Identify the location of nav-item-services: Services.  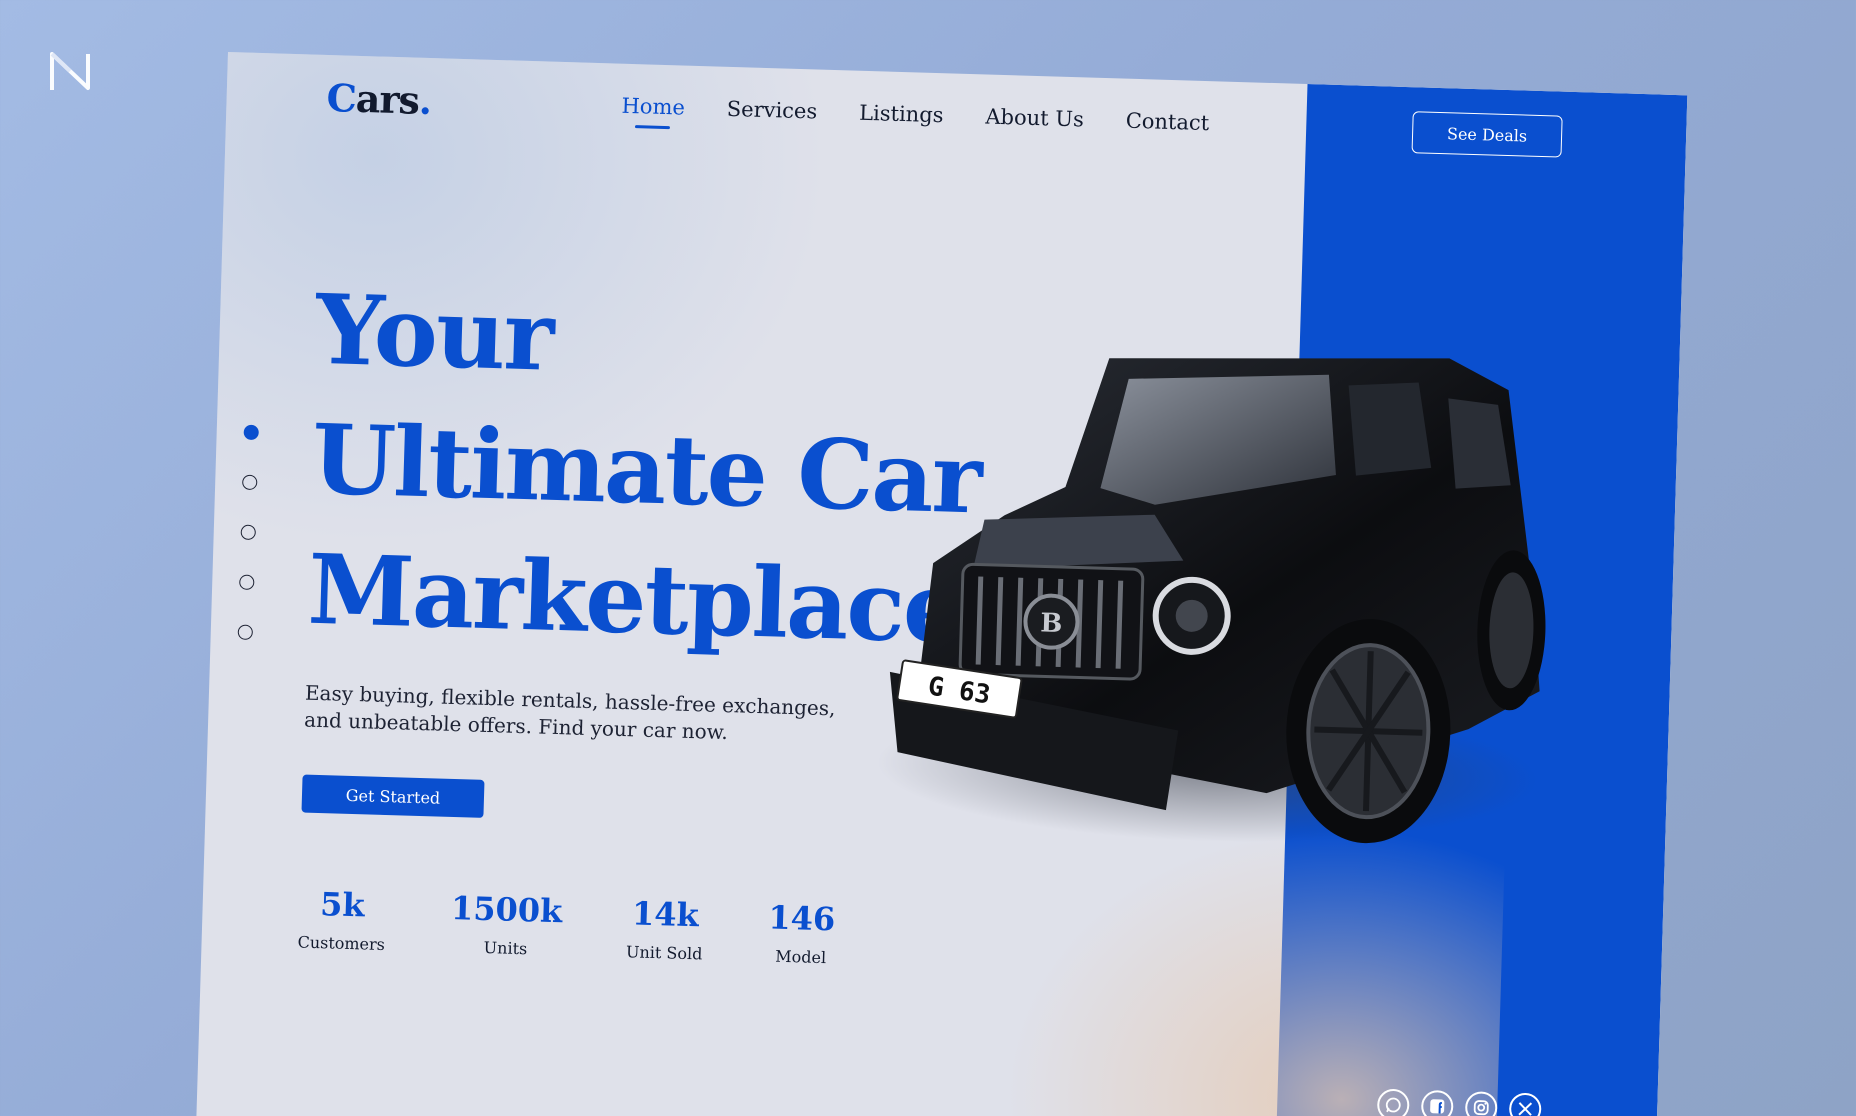
(771, 115).